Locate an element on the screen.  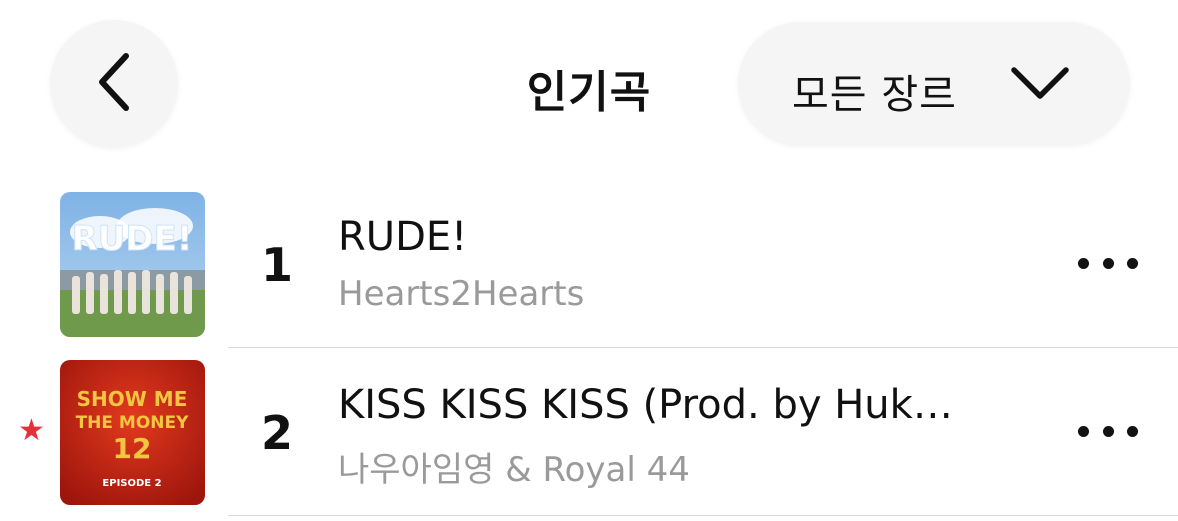
genre-filter-button: 모든 장르 is located at coordinates (934, 84).